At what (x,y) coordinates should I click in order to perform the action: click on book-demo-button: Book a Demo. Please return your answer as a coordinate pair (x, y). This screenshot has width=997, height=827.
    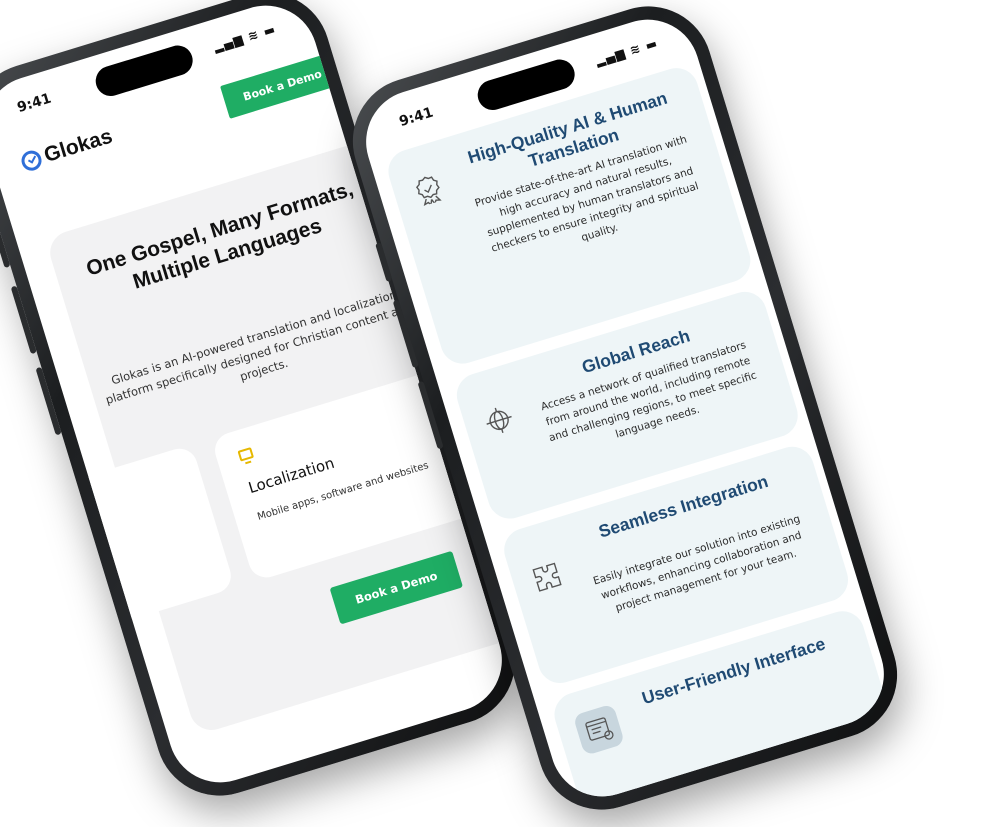
    Looking at the image, I should click on (396, 587).